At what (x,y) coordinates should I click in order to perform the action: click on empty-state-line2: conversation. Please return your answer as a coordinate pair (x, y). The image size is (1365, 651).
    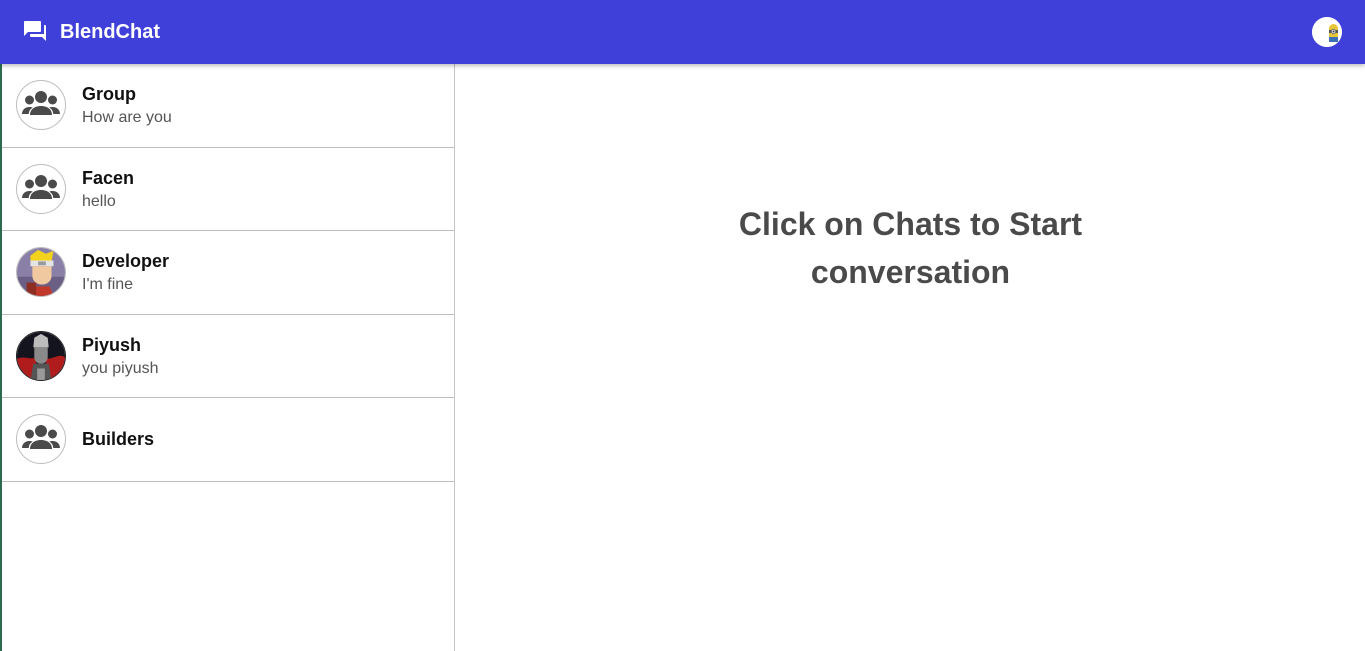
    Looking at the image, I should click on (910, 272).